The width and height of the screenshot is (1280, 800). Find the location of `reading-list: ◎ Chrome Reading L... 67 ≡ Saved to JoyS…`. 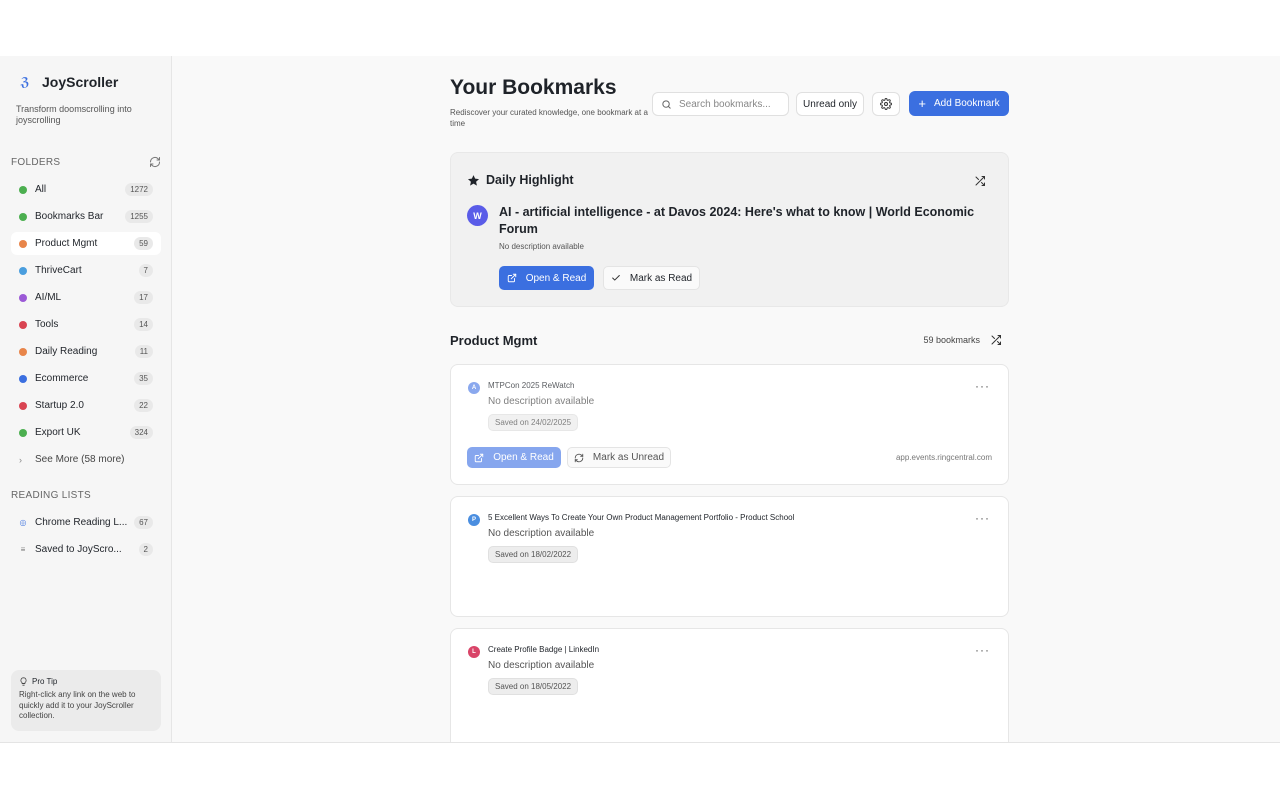

reading-list: ◎ Chrome Reading L... 67 ≡ Saved to JoyS… is located at coordinates (86, 538).